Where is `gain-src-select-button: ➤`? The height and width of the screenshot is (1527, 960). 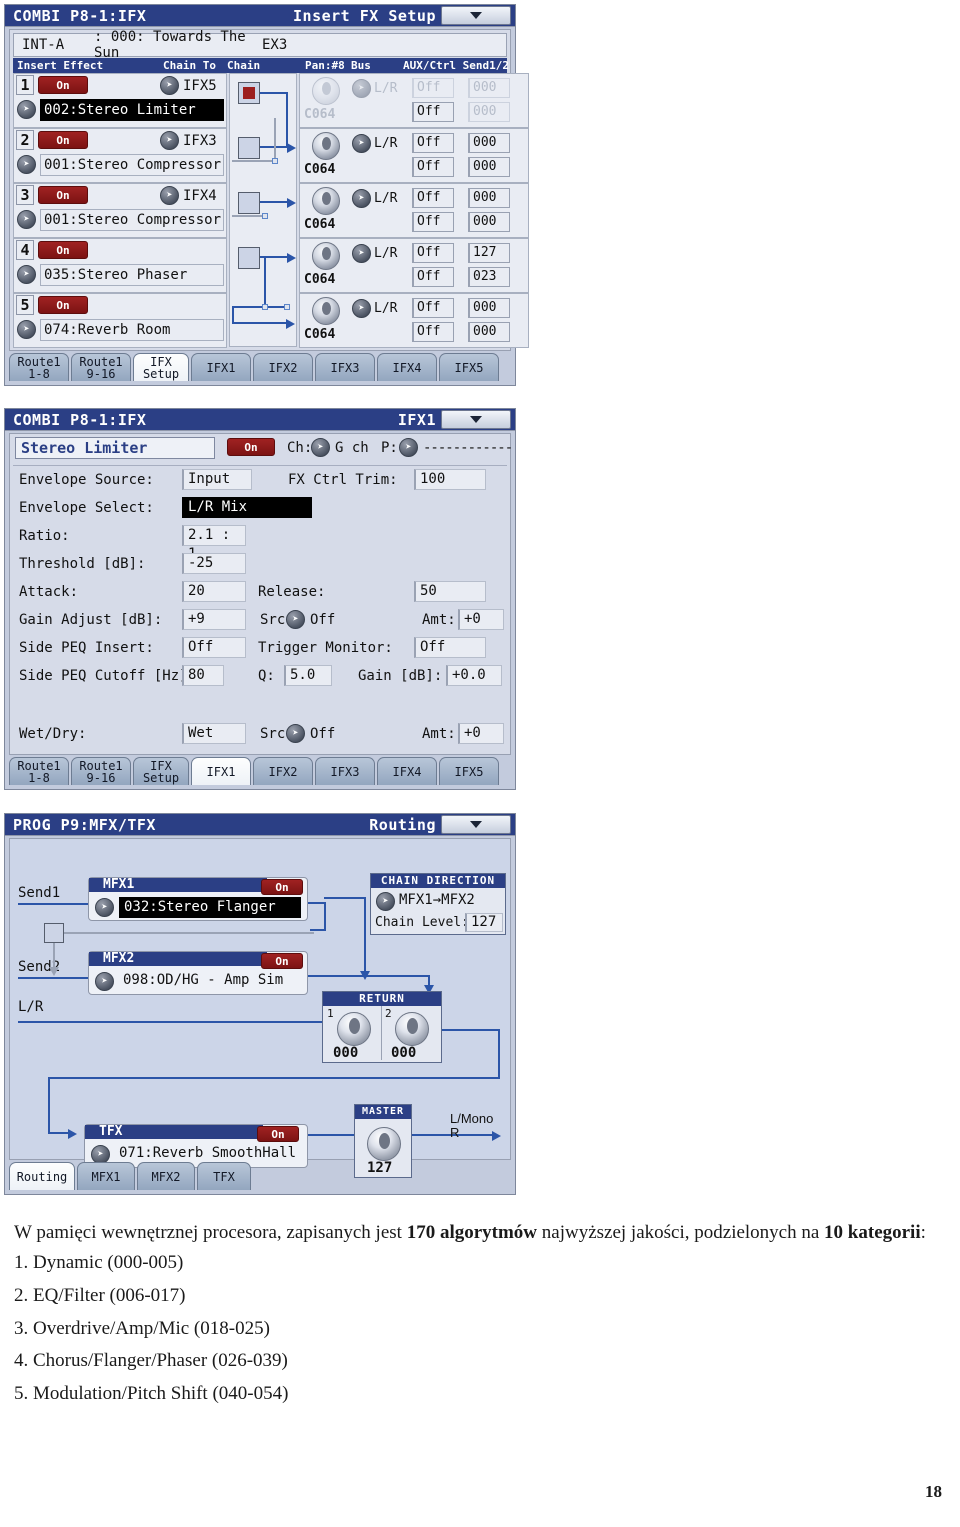
gain-src-select-button: ➤ is located at coordinates (295, 619).